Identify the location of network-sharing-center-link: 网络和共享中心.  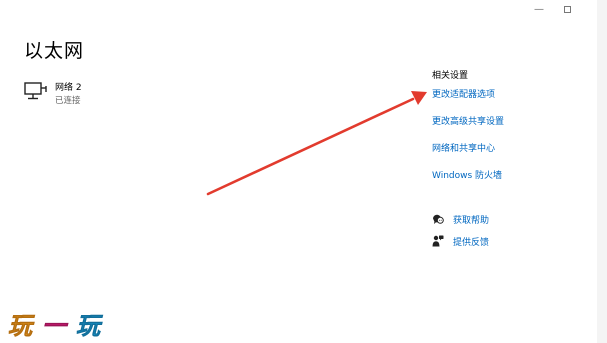
(463, 147).